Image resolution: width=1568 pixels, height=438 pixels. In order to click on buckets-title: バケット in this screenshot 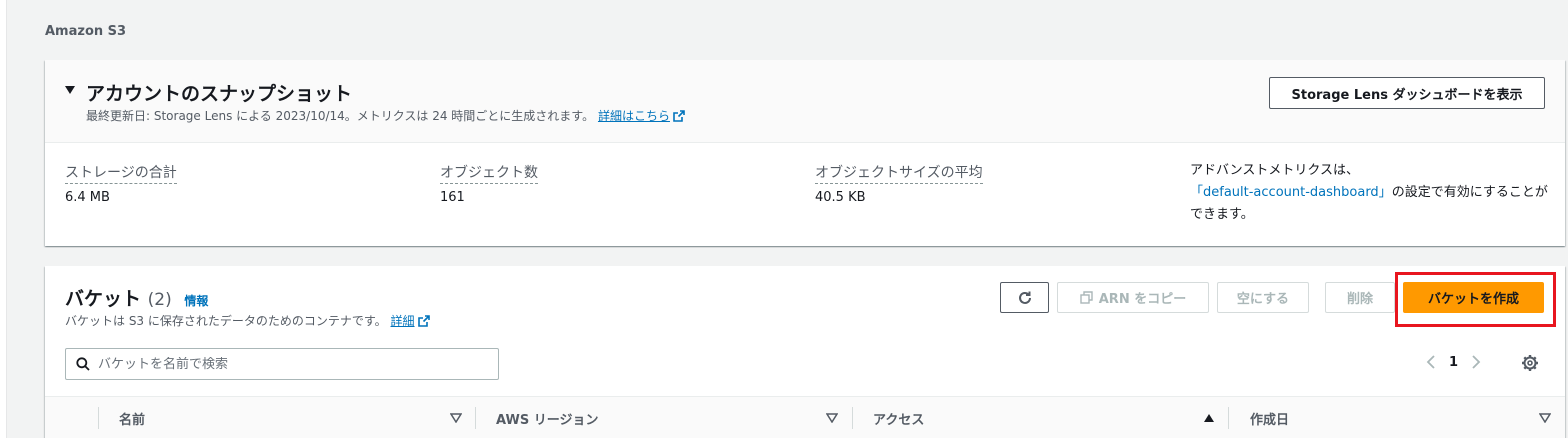, I will do `click(103, 299)`.